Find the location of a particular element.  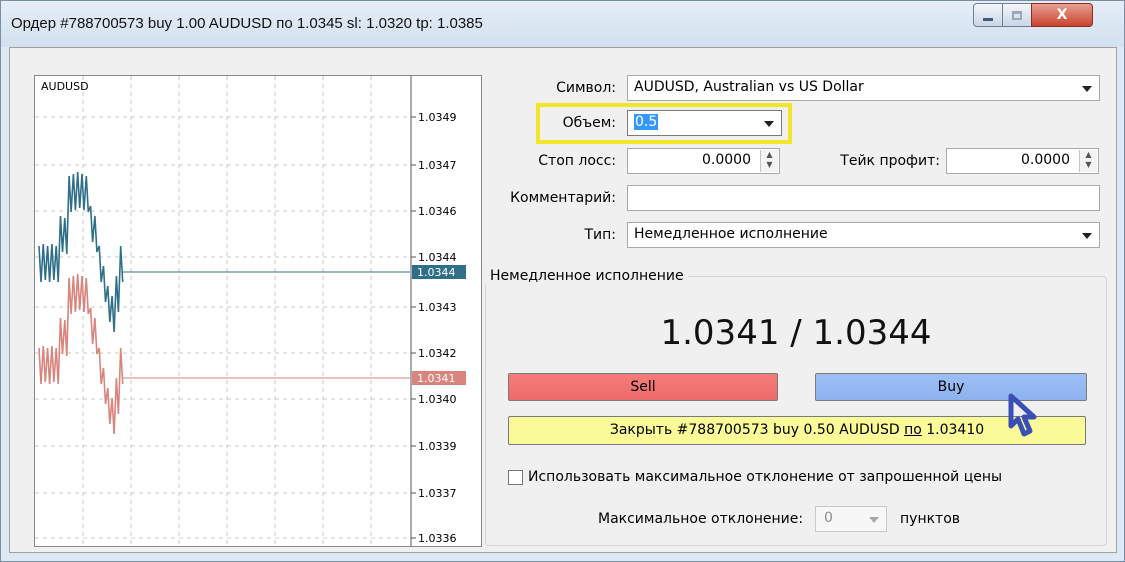

volume-value: 0.5 is located at coordinates (646, 122).